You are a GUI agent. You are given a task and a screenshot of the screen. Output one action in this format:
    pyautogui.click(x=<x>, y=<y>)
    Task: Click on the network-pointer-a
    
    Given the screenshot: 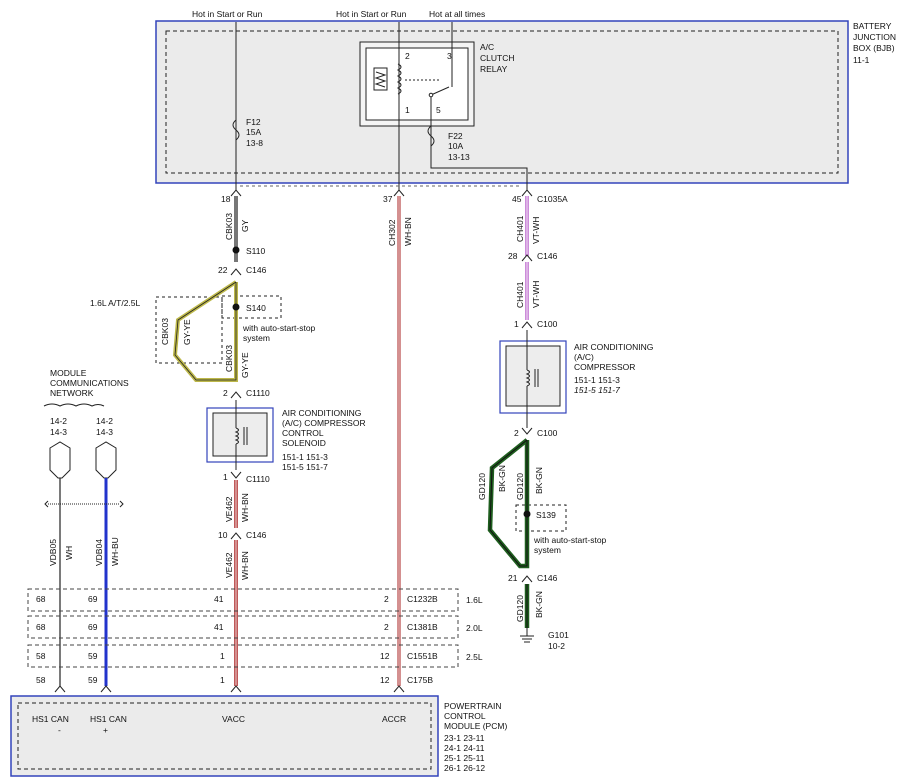 What is the action you would take?
    pyautogui.click(x=60, y=460)
    